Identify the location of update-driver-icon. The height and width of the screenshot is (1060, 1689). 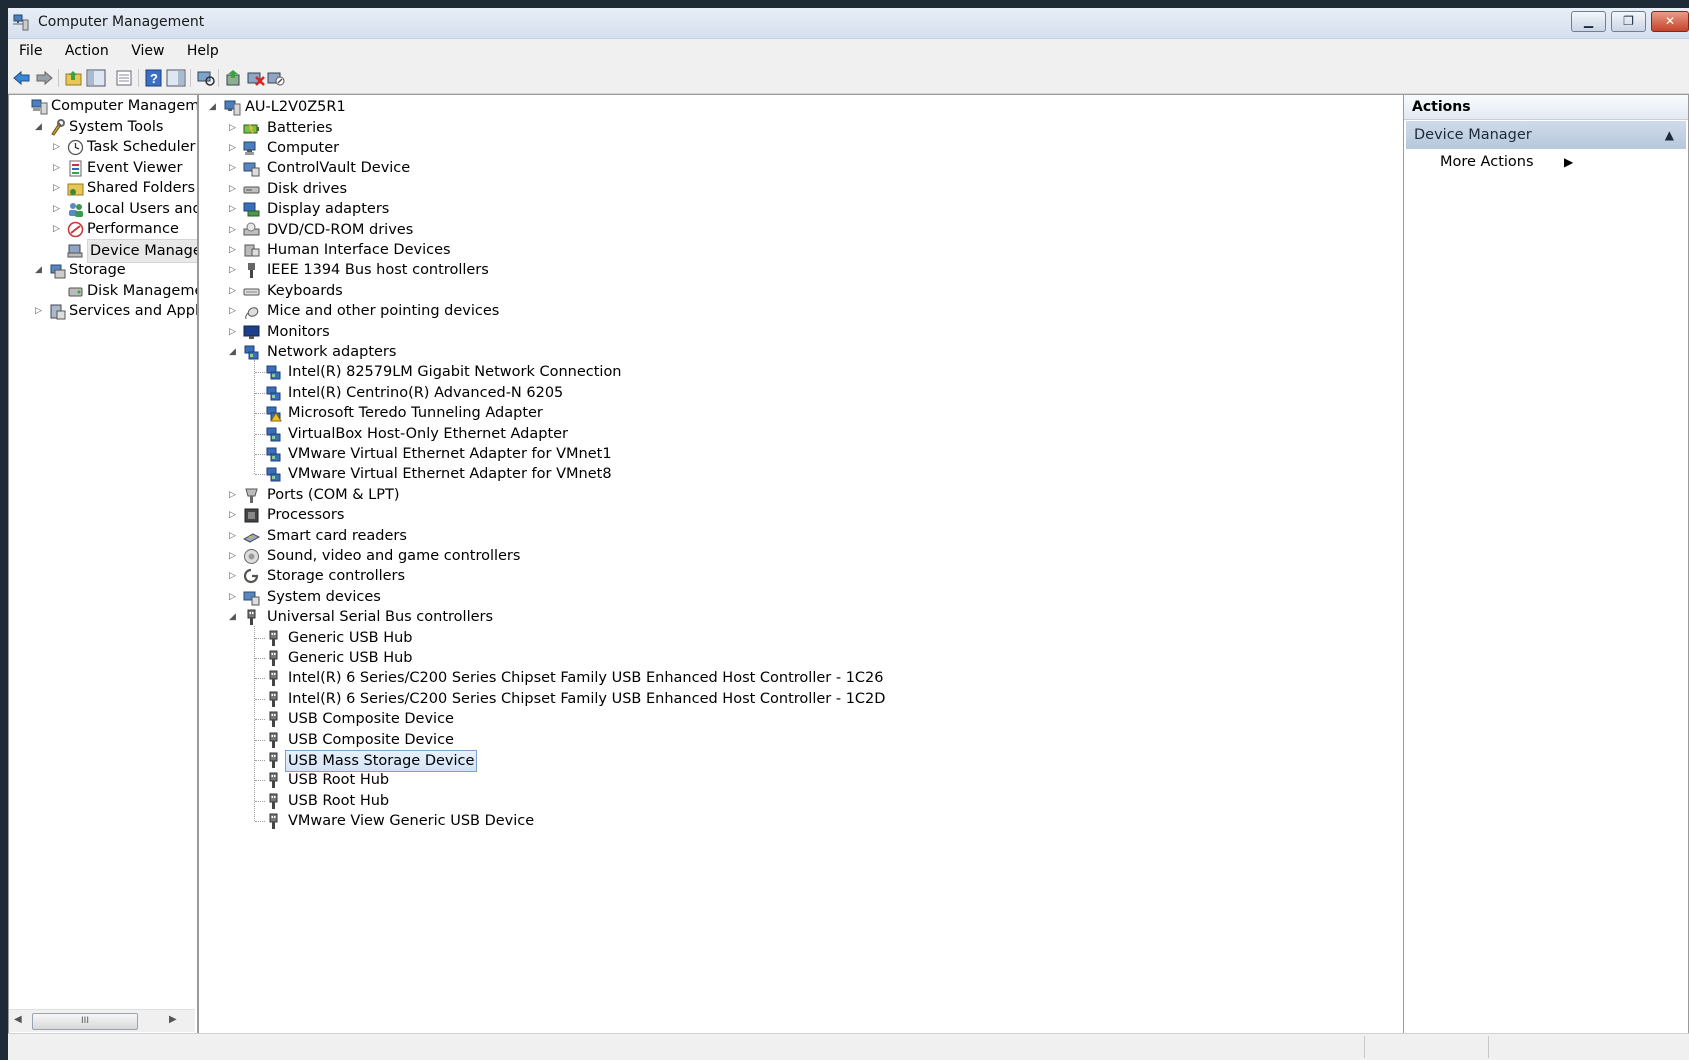
(234, 78).